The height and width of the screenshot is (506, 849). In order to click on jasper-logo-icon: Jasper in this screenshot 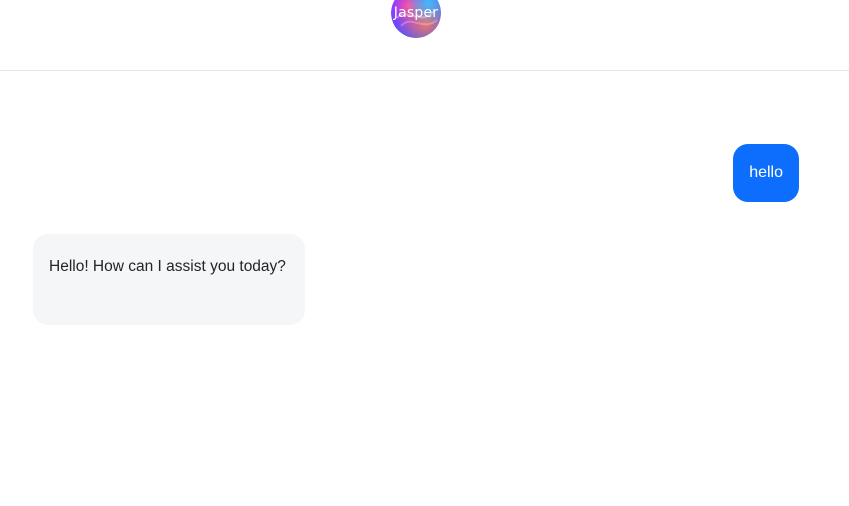, I will do `click(416, 19)`.